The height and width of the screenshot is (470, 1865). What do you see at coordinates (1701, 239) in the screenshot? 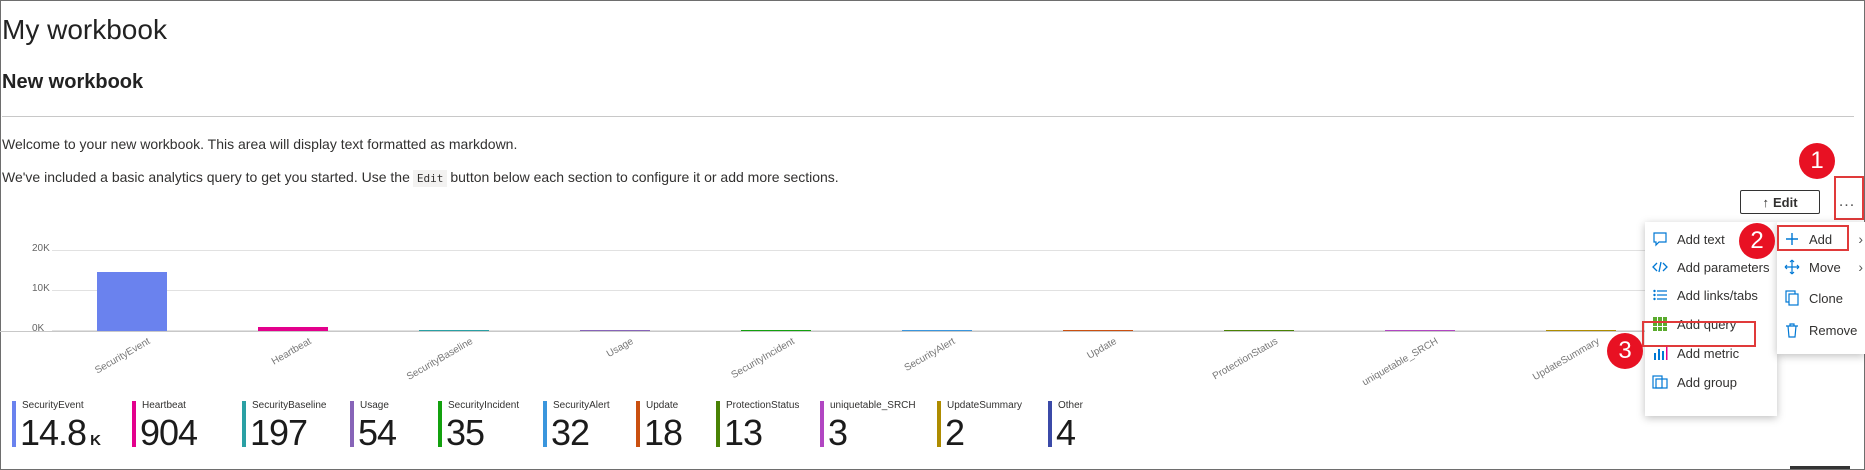
I see `menu-item-label: Add text` at bounding box center [1701, 239].